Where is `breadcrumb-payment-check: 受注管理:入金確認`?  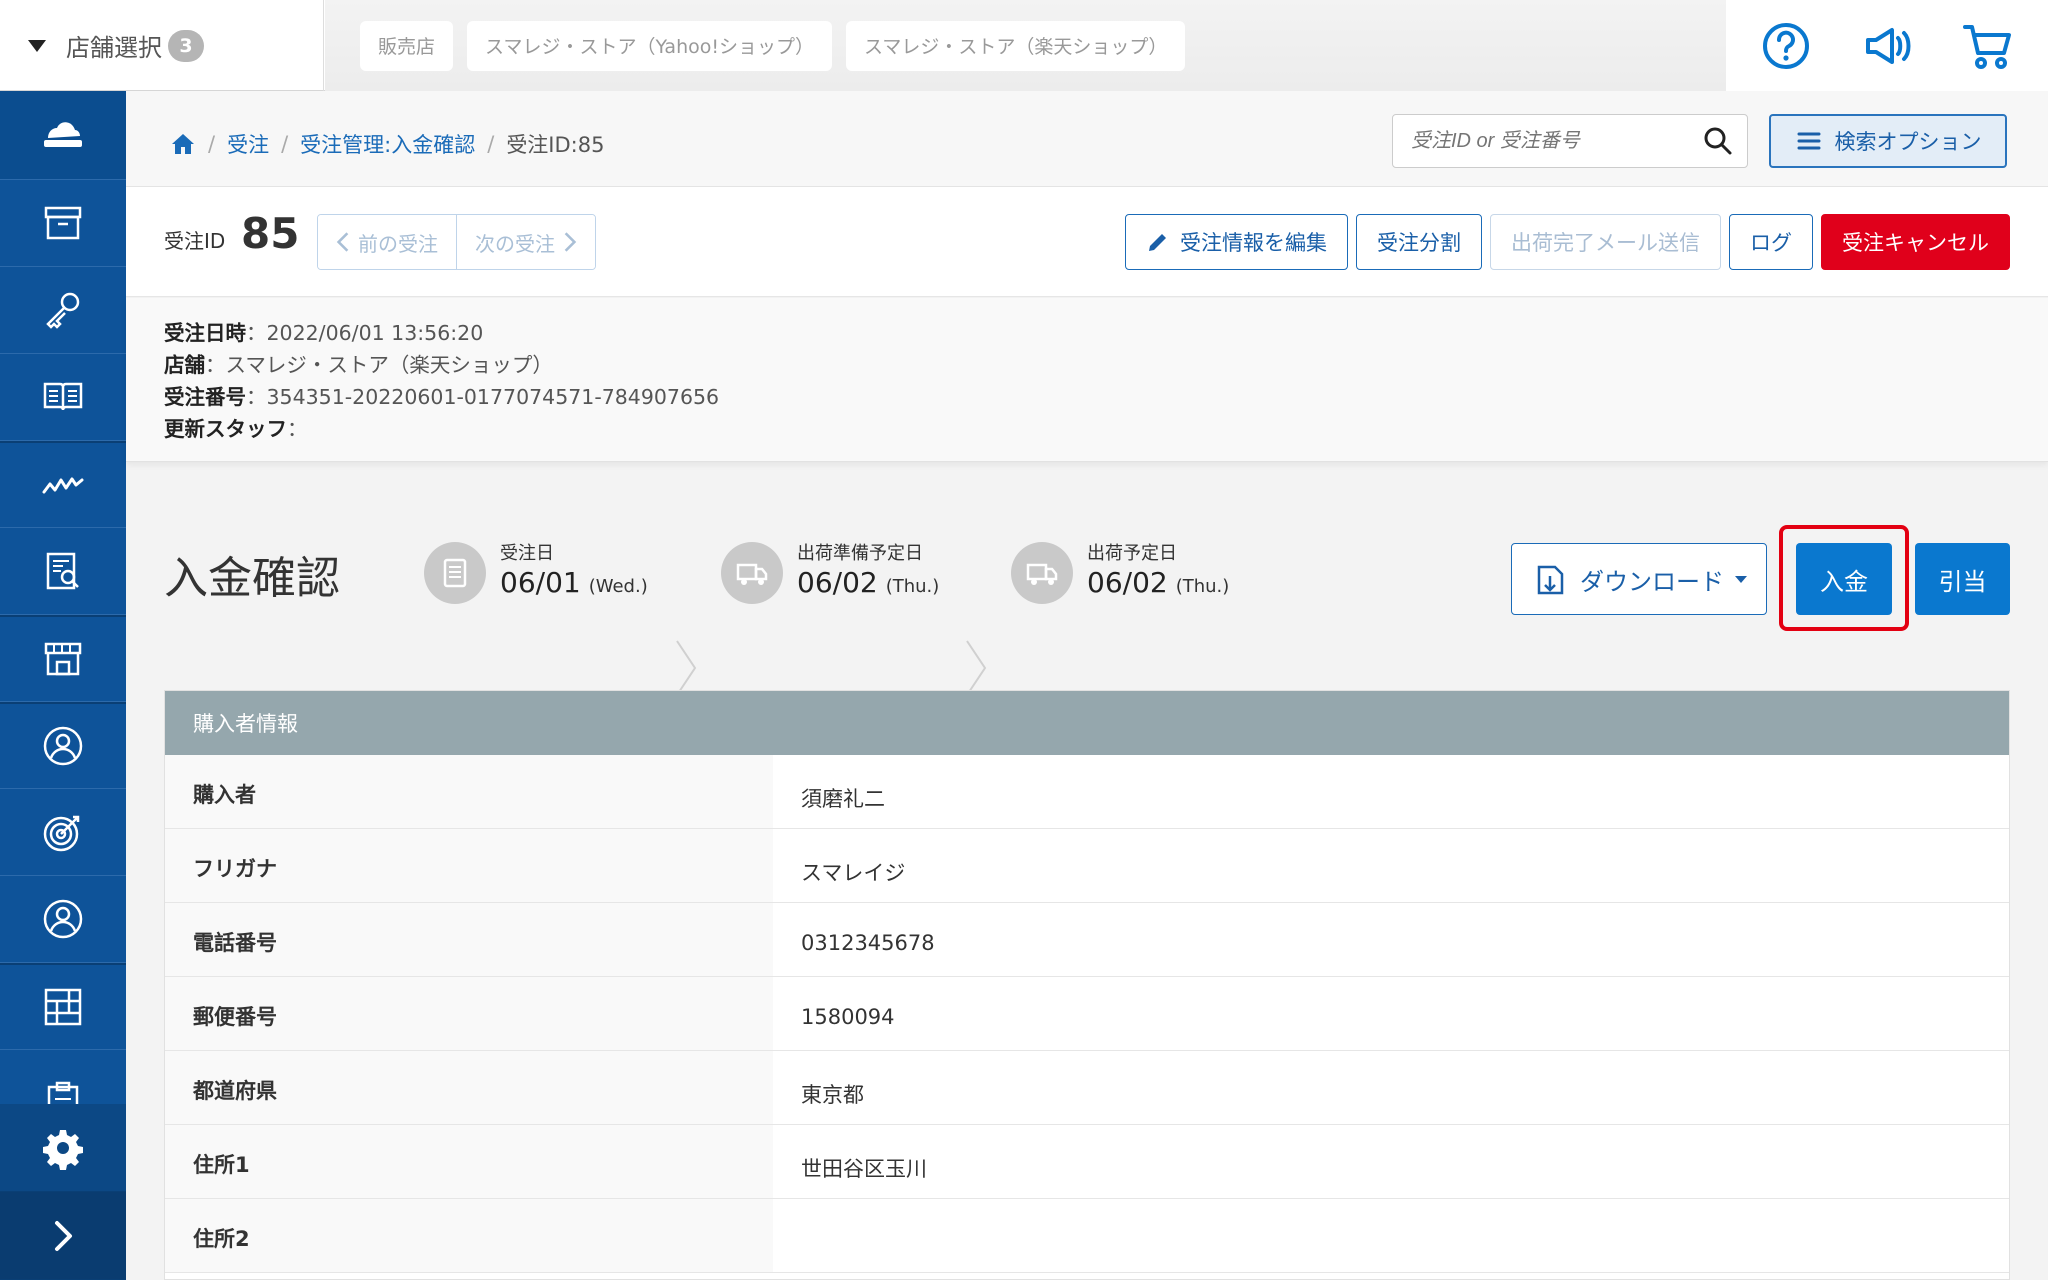 breadcrumb-payment-check: 受注管理:入金確認 is located at coordinates (387, 144).